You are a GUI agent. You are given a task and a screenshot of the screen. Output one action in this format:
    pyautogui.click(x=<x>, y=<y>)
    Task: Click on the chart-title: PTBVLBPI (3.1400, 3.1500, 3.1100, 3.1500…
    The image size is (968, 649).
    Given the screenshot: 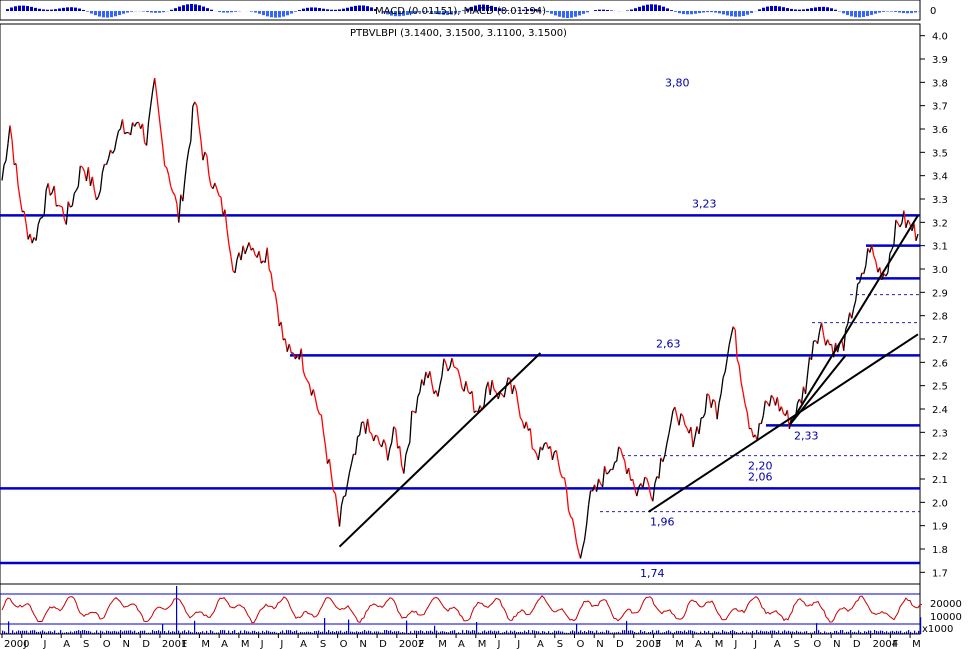 What is the action you would take?
    pyautogui.click(x=458, y=33)
    